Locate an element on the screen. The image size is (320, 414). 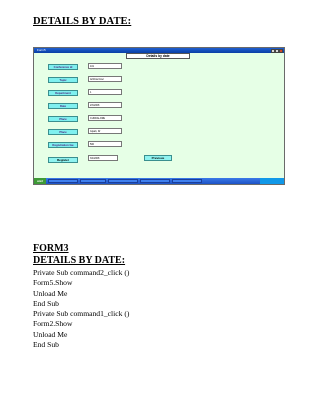
label-conference-id: Conference id is located at coordinates (63, 67).